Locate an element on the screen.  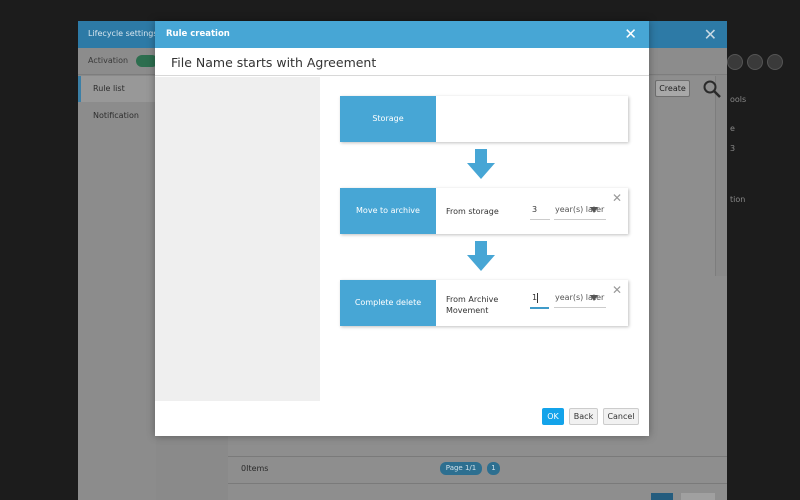
stage-storage: Storage is located at coordinates (484, 119).